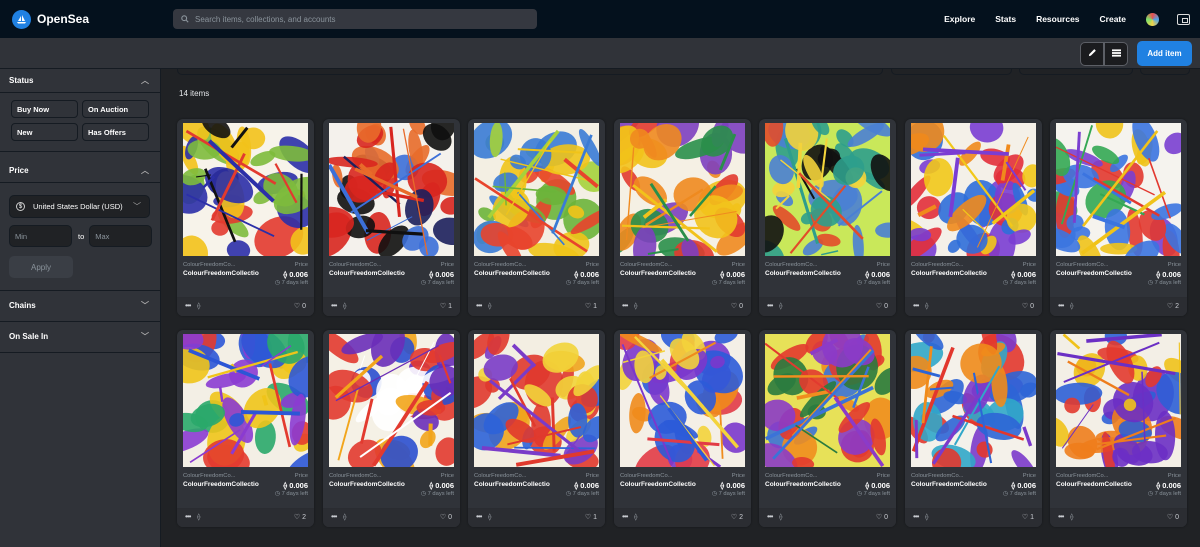 This screenshot has width=1200, height=547. What do you see at coordinates (1076, 72) in the screenshot?
I see `size-dropdown` at bounding box center [1076, 72].